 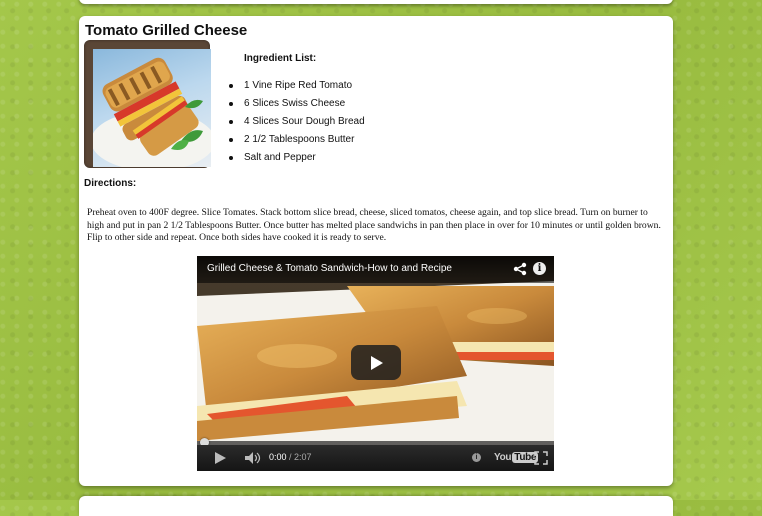 I want to click on list-item: 6 Slices Swiss Cheese, so click(x=297, y=106).